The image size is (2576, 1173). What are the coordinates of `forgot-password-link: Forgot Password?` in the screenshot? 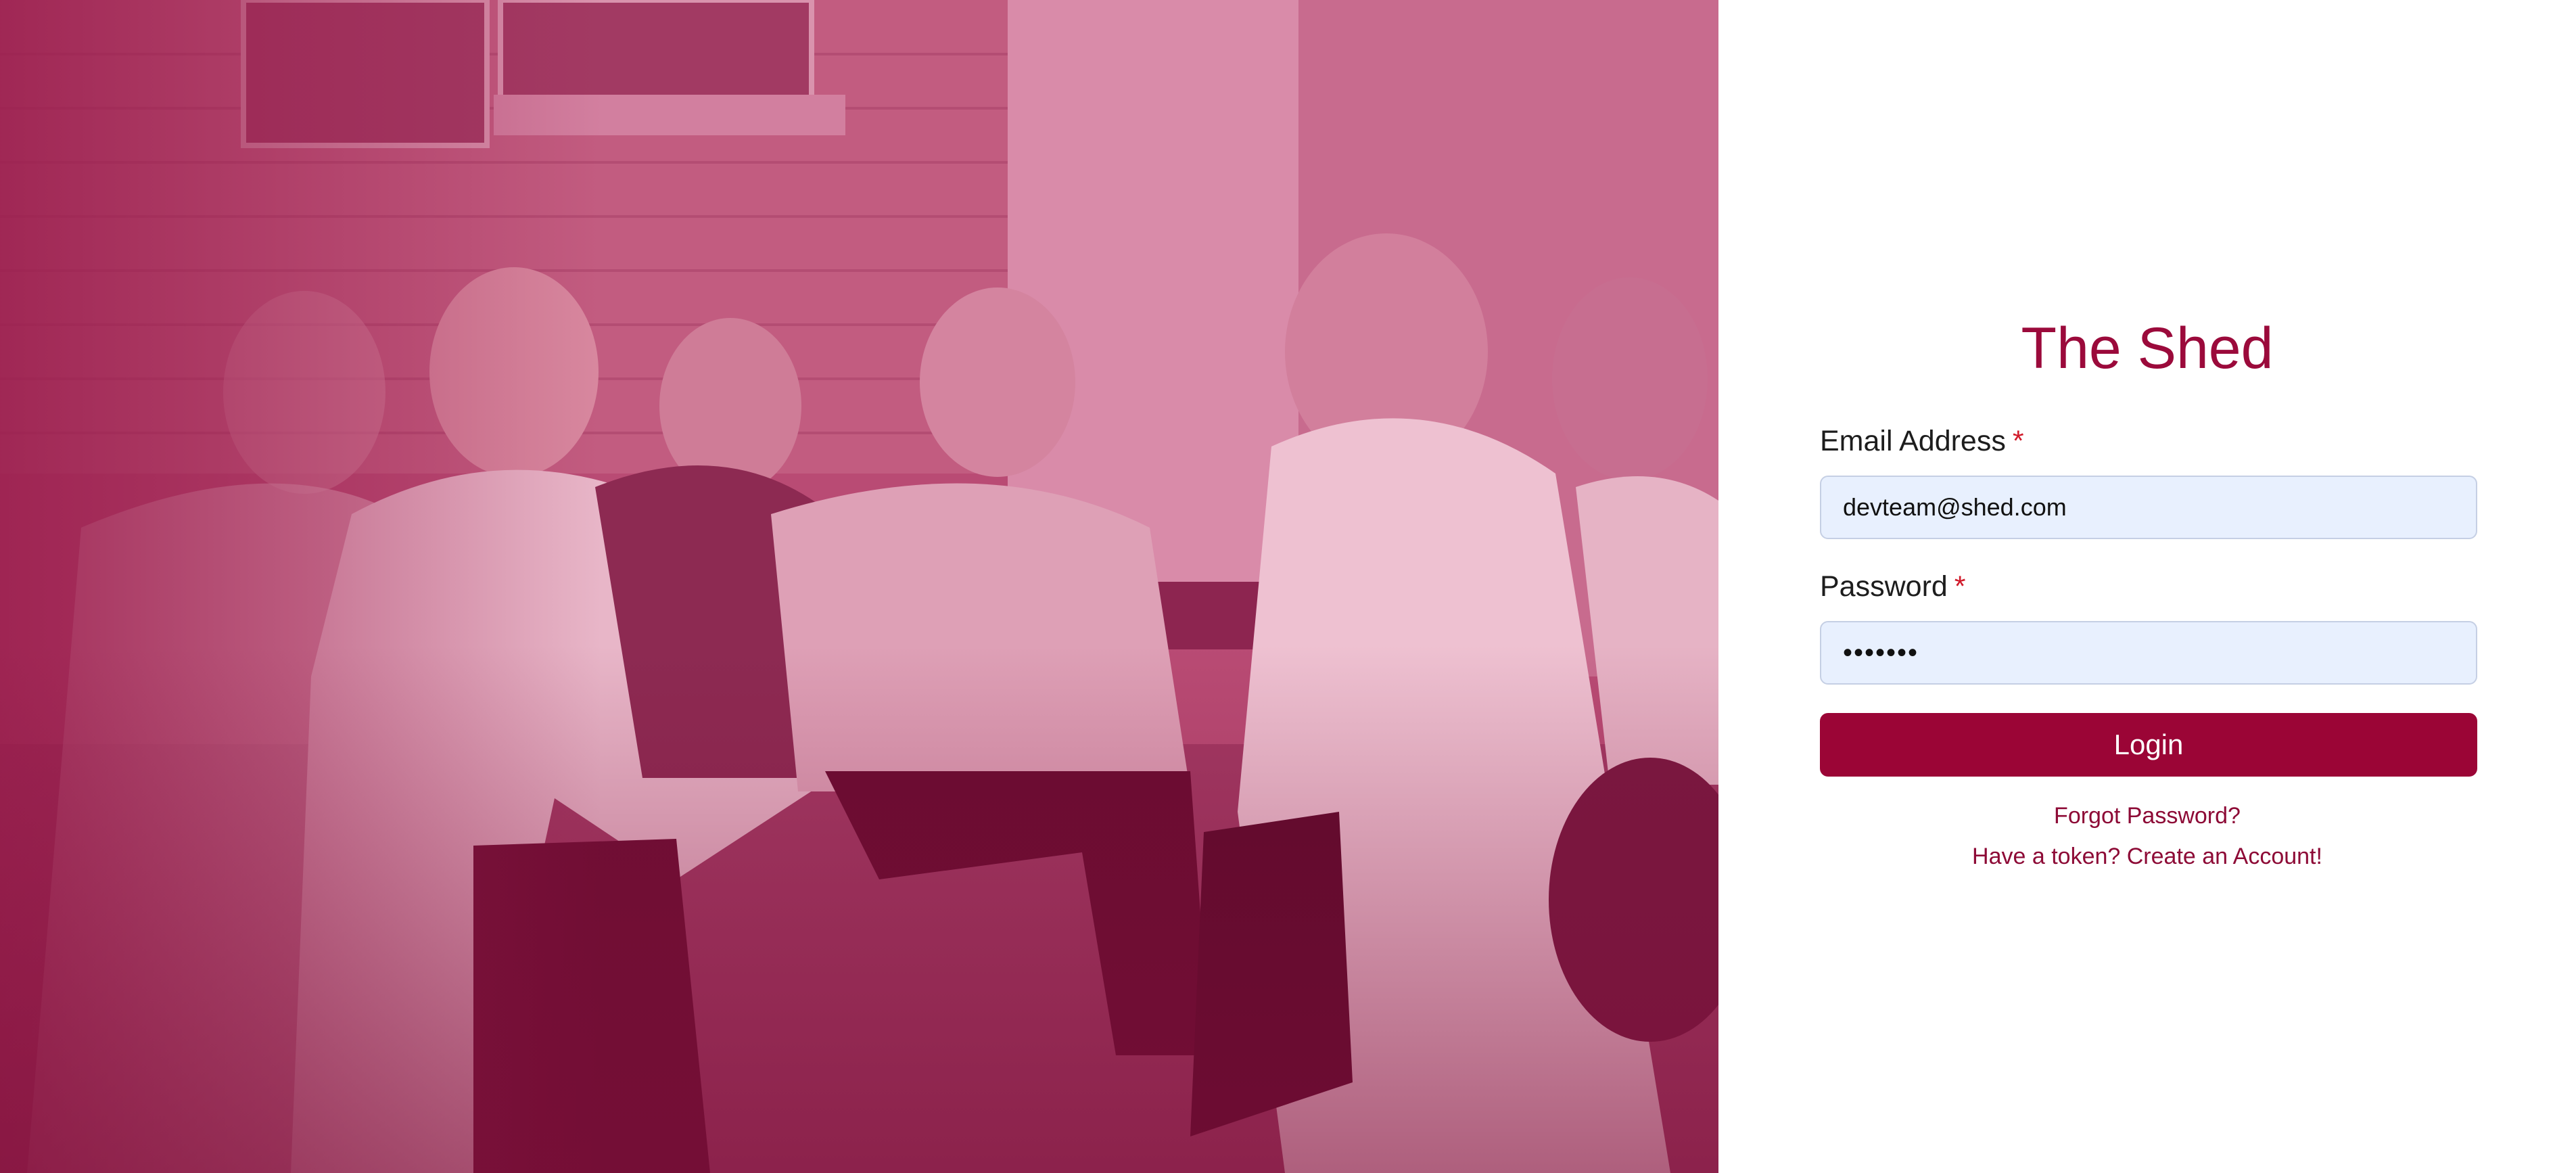 It's located at (2147, 815).